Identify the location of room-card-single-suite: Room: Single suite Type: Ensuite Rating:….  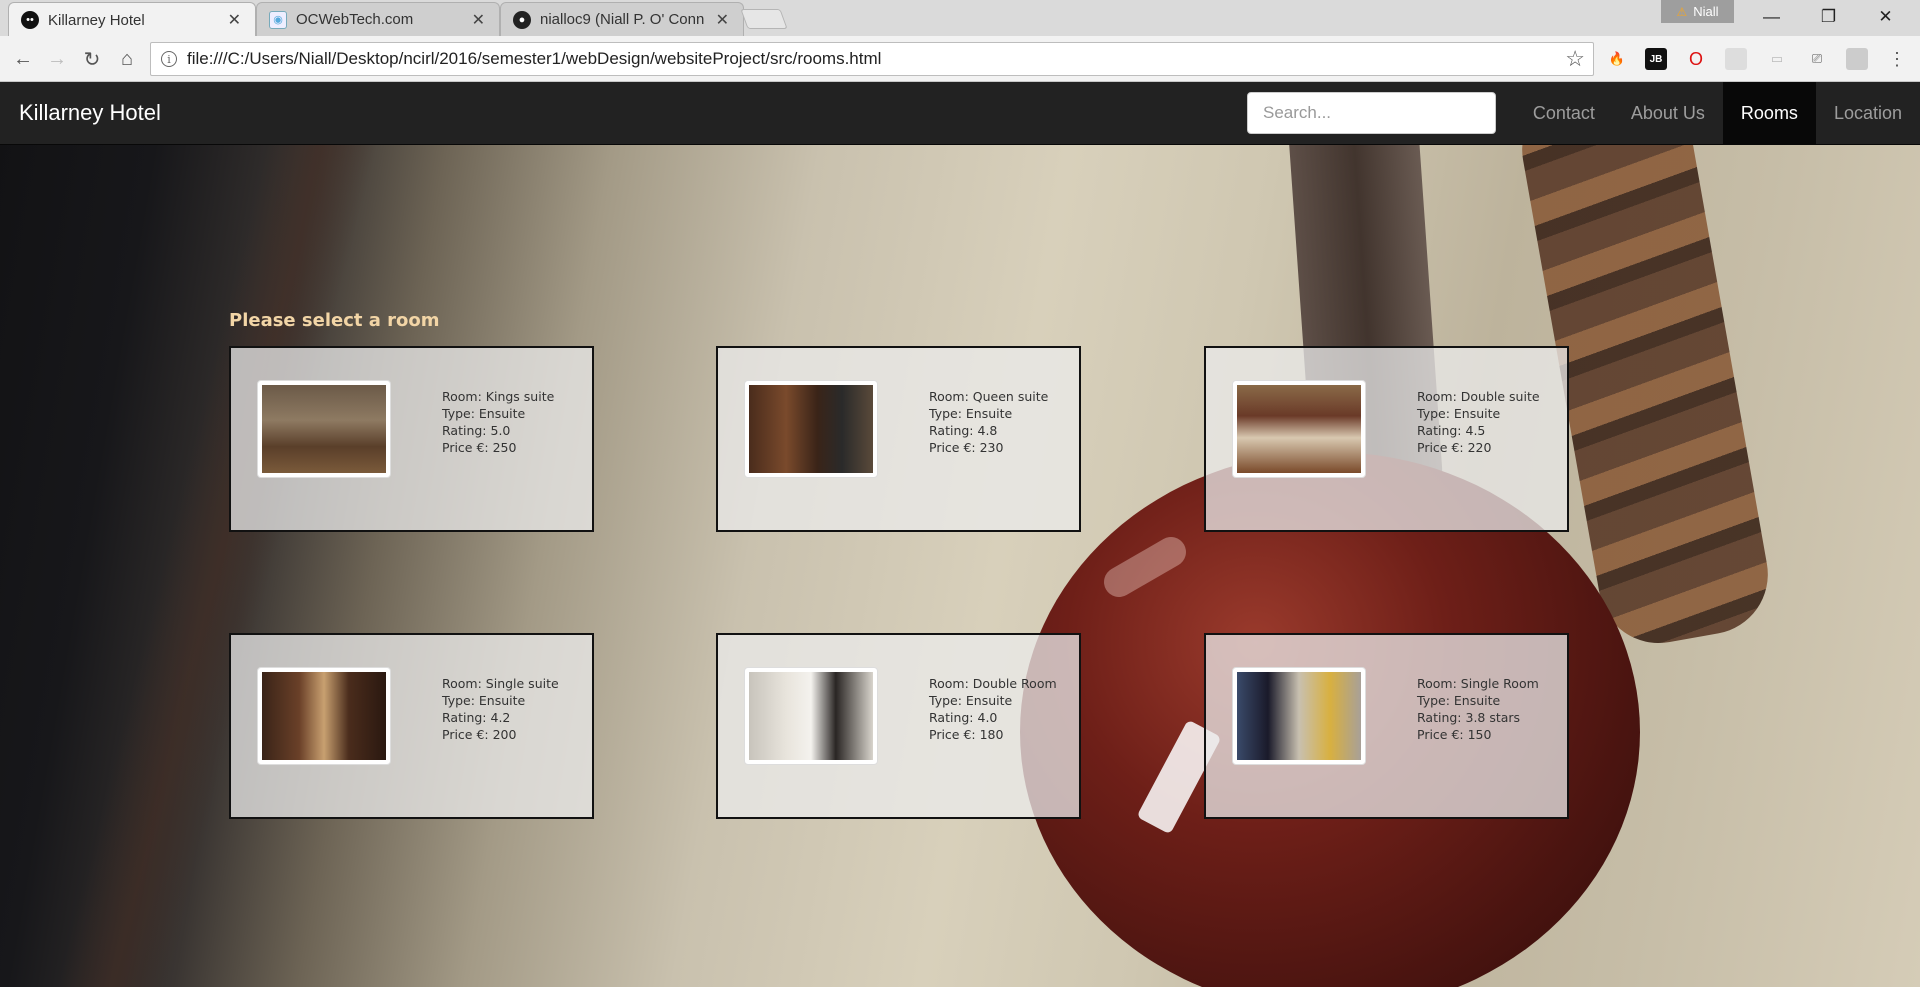
(411, 726).